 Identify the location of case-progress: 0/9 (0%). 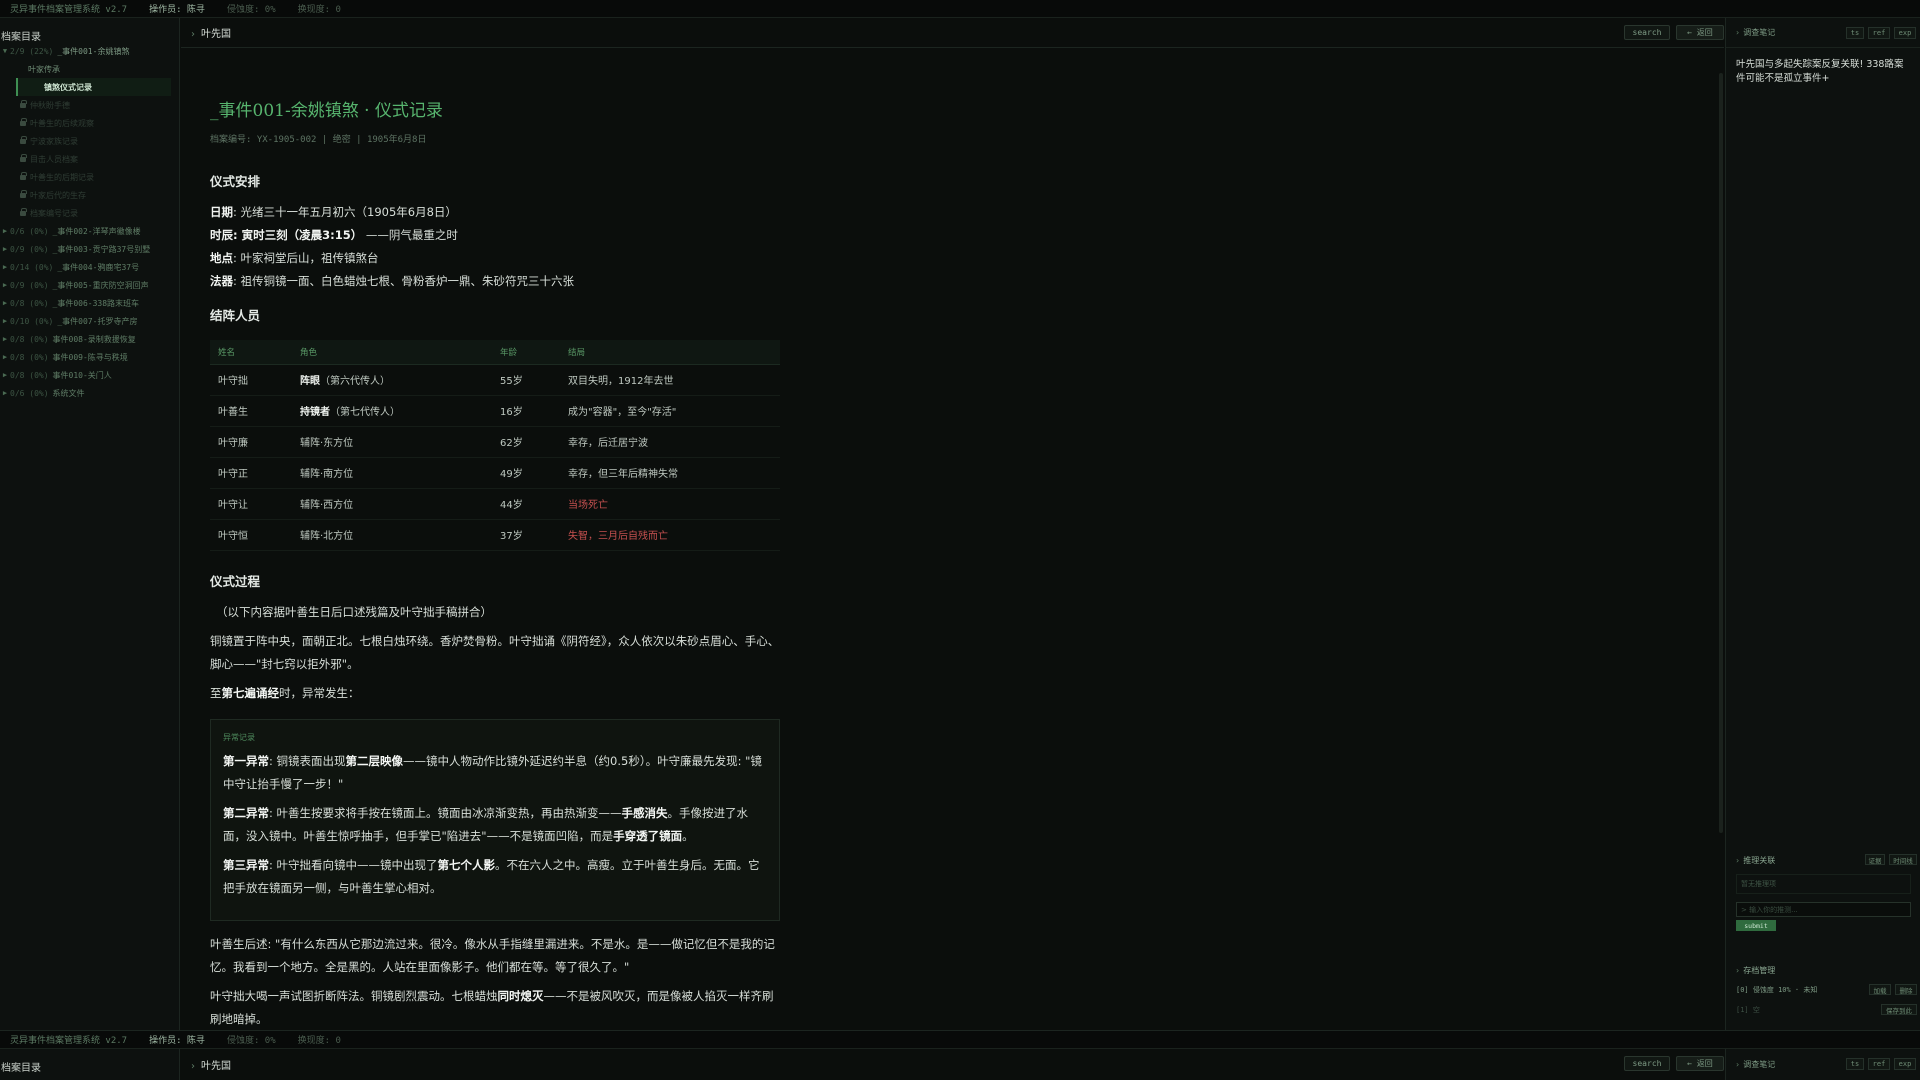
(29, 285).